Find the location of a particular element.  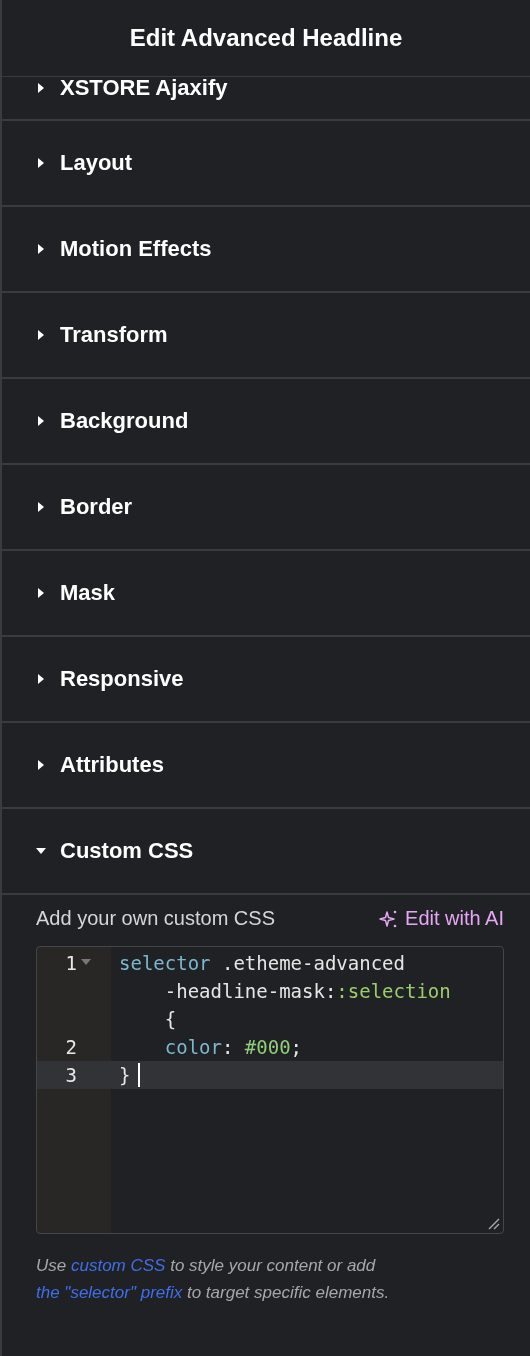

section-toggle: Custom CSS is located at coordinates (115, 851).